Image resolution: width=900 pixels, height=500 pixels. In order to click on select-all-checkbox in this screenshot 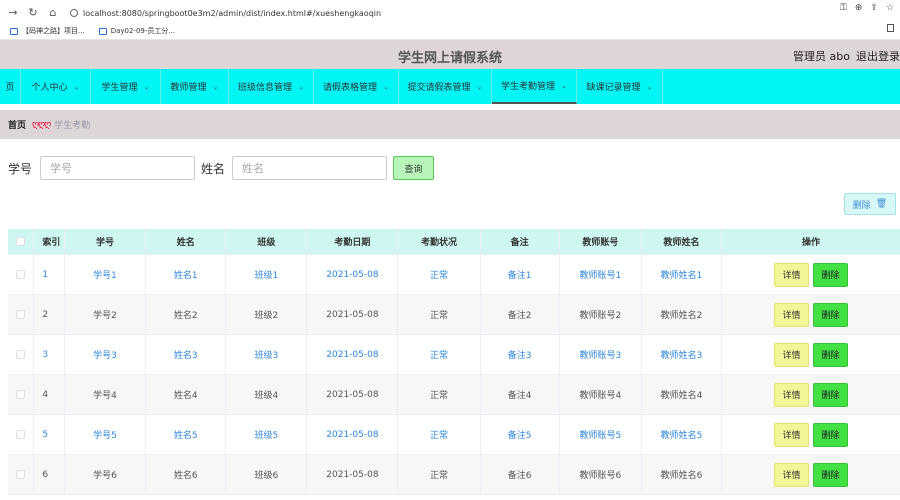, I will do `click(21, 241)`.